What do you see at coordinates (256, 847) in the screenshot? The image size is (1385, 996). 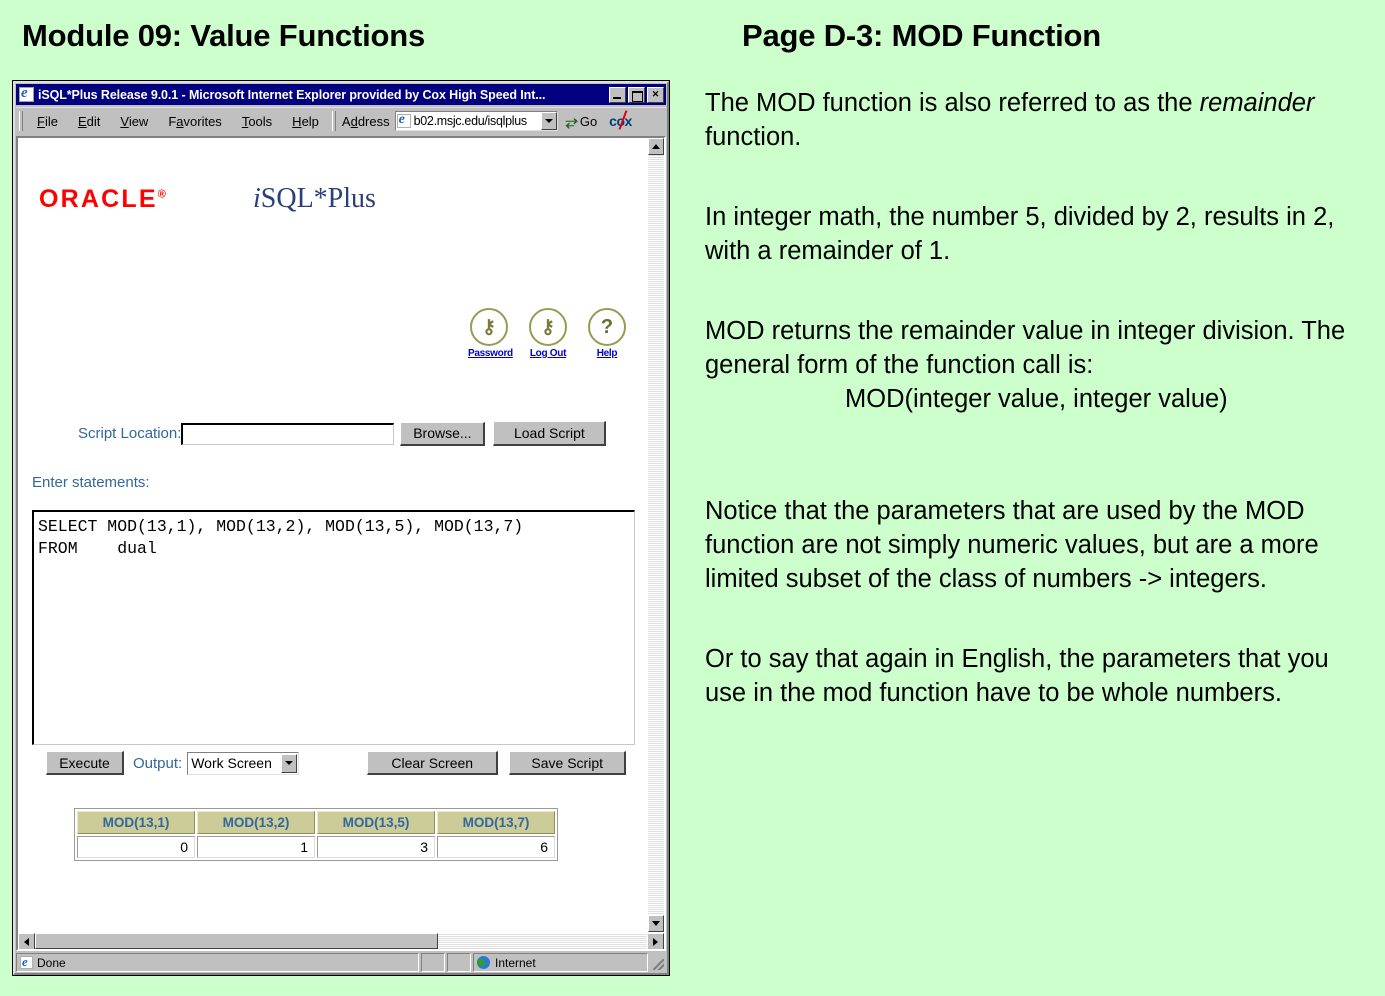 I see `results-cell: 1` at bounding box center [256, 847].